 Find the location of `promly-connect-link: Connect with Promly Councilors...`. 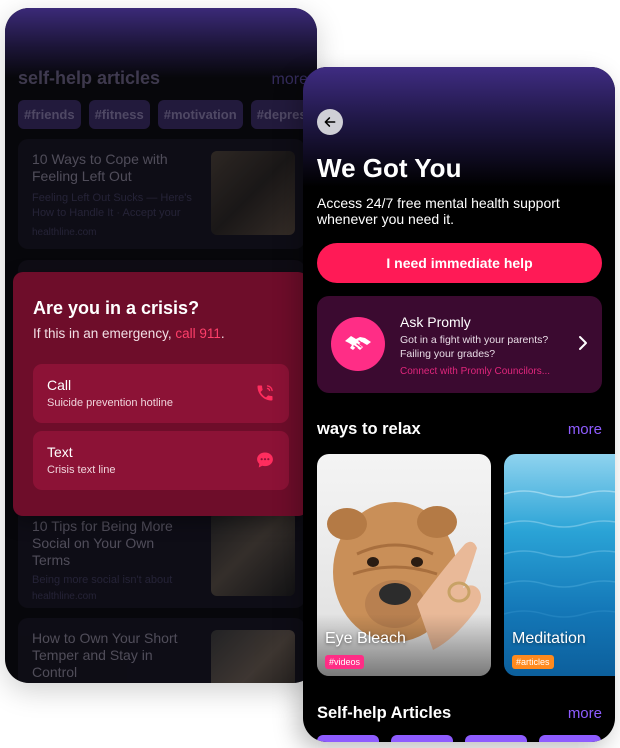

promly-connect-link: Connect with Promly Councilors... is located at coordinates (475, 371).